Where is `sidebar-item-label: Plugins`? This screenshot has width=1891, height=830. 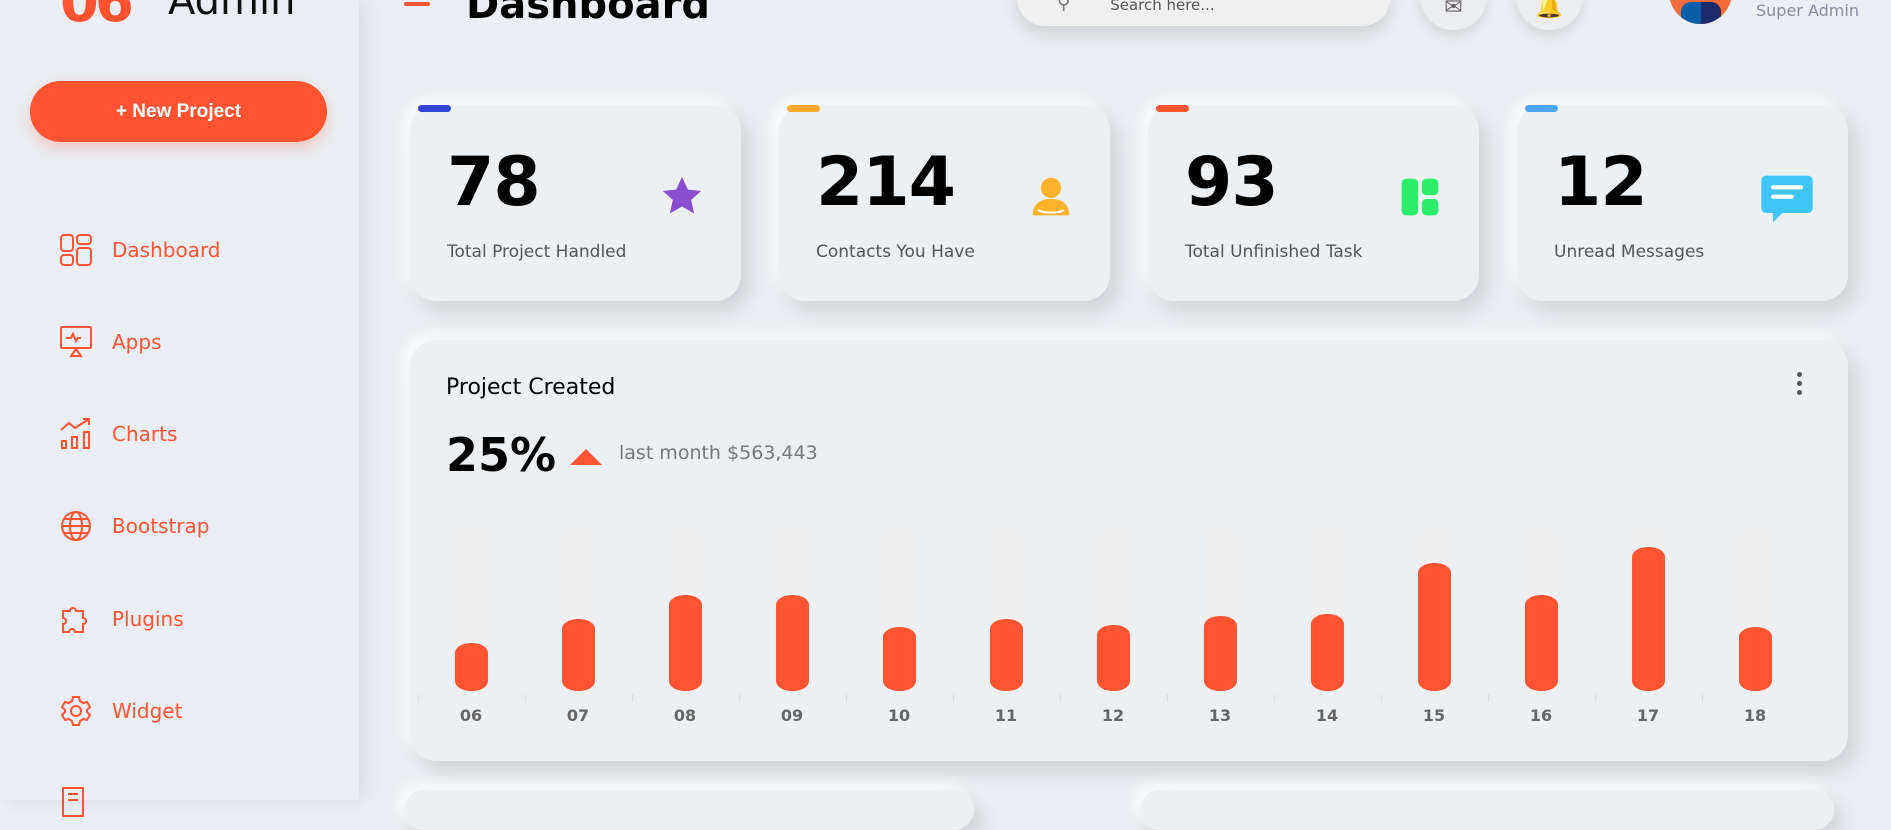 sidebar-item-label: Plugins is located at coordinates (148, 619).